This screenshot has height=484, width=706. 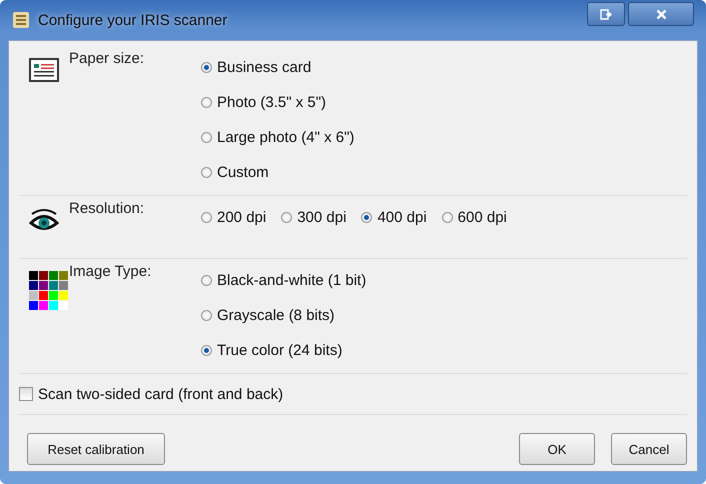 What do you see at coordinates (110, 271) in the screenshot?
I see `section-label: Image Type:` at bounding box center [110, 271].